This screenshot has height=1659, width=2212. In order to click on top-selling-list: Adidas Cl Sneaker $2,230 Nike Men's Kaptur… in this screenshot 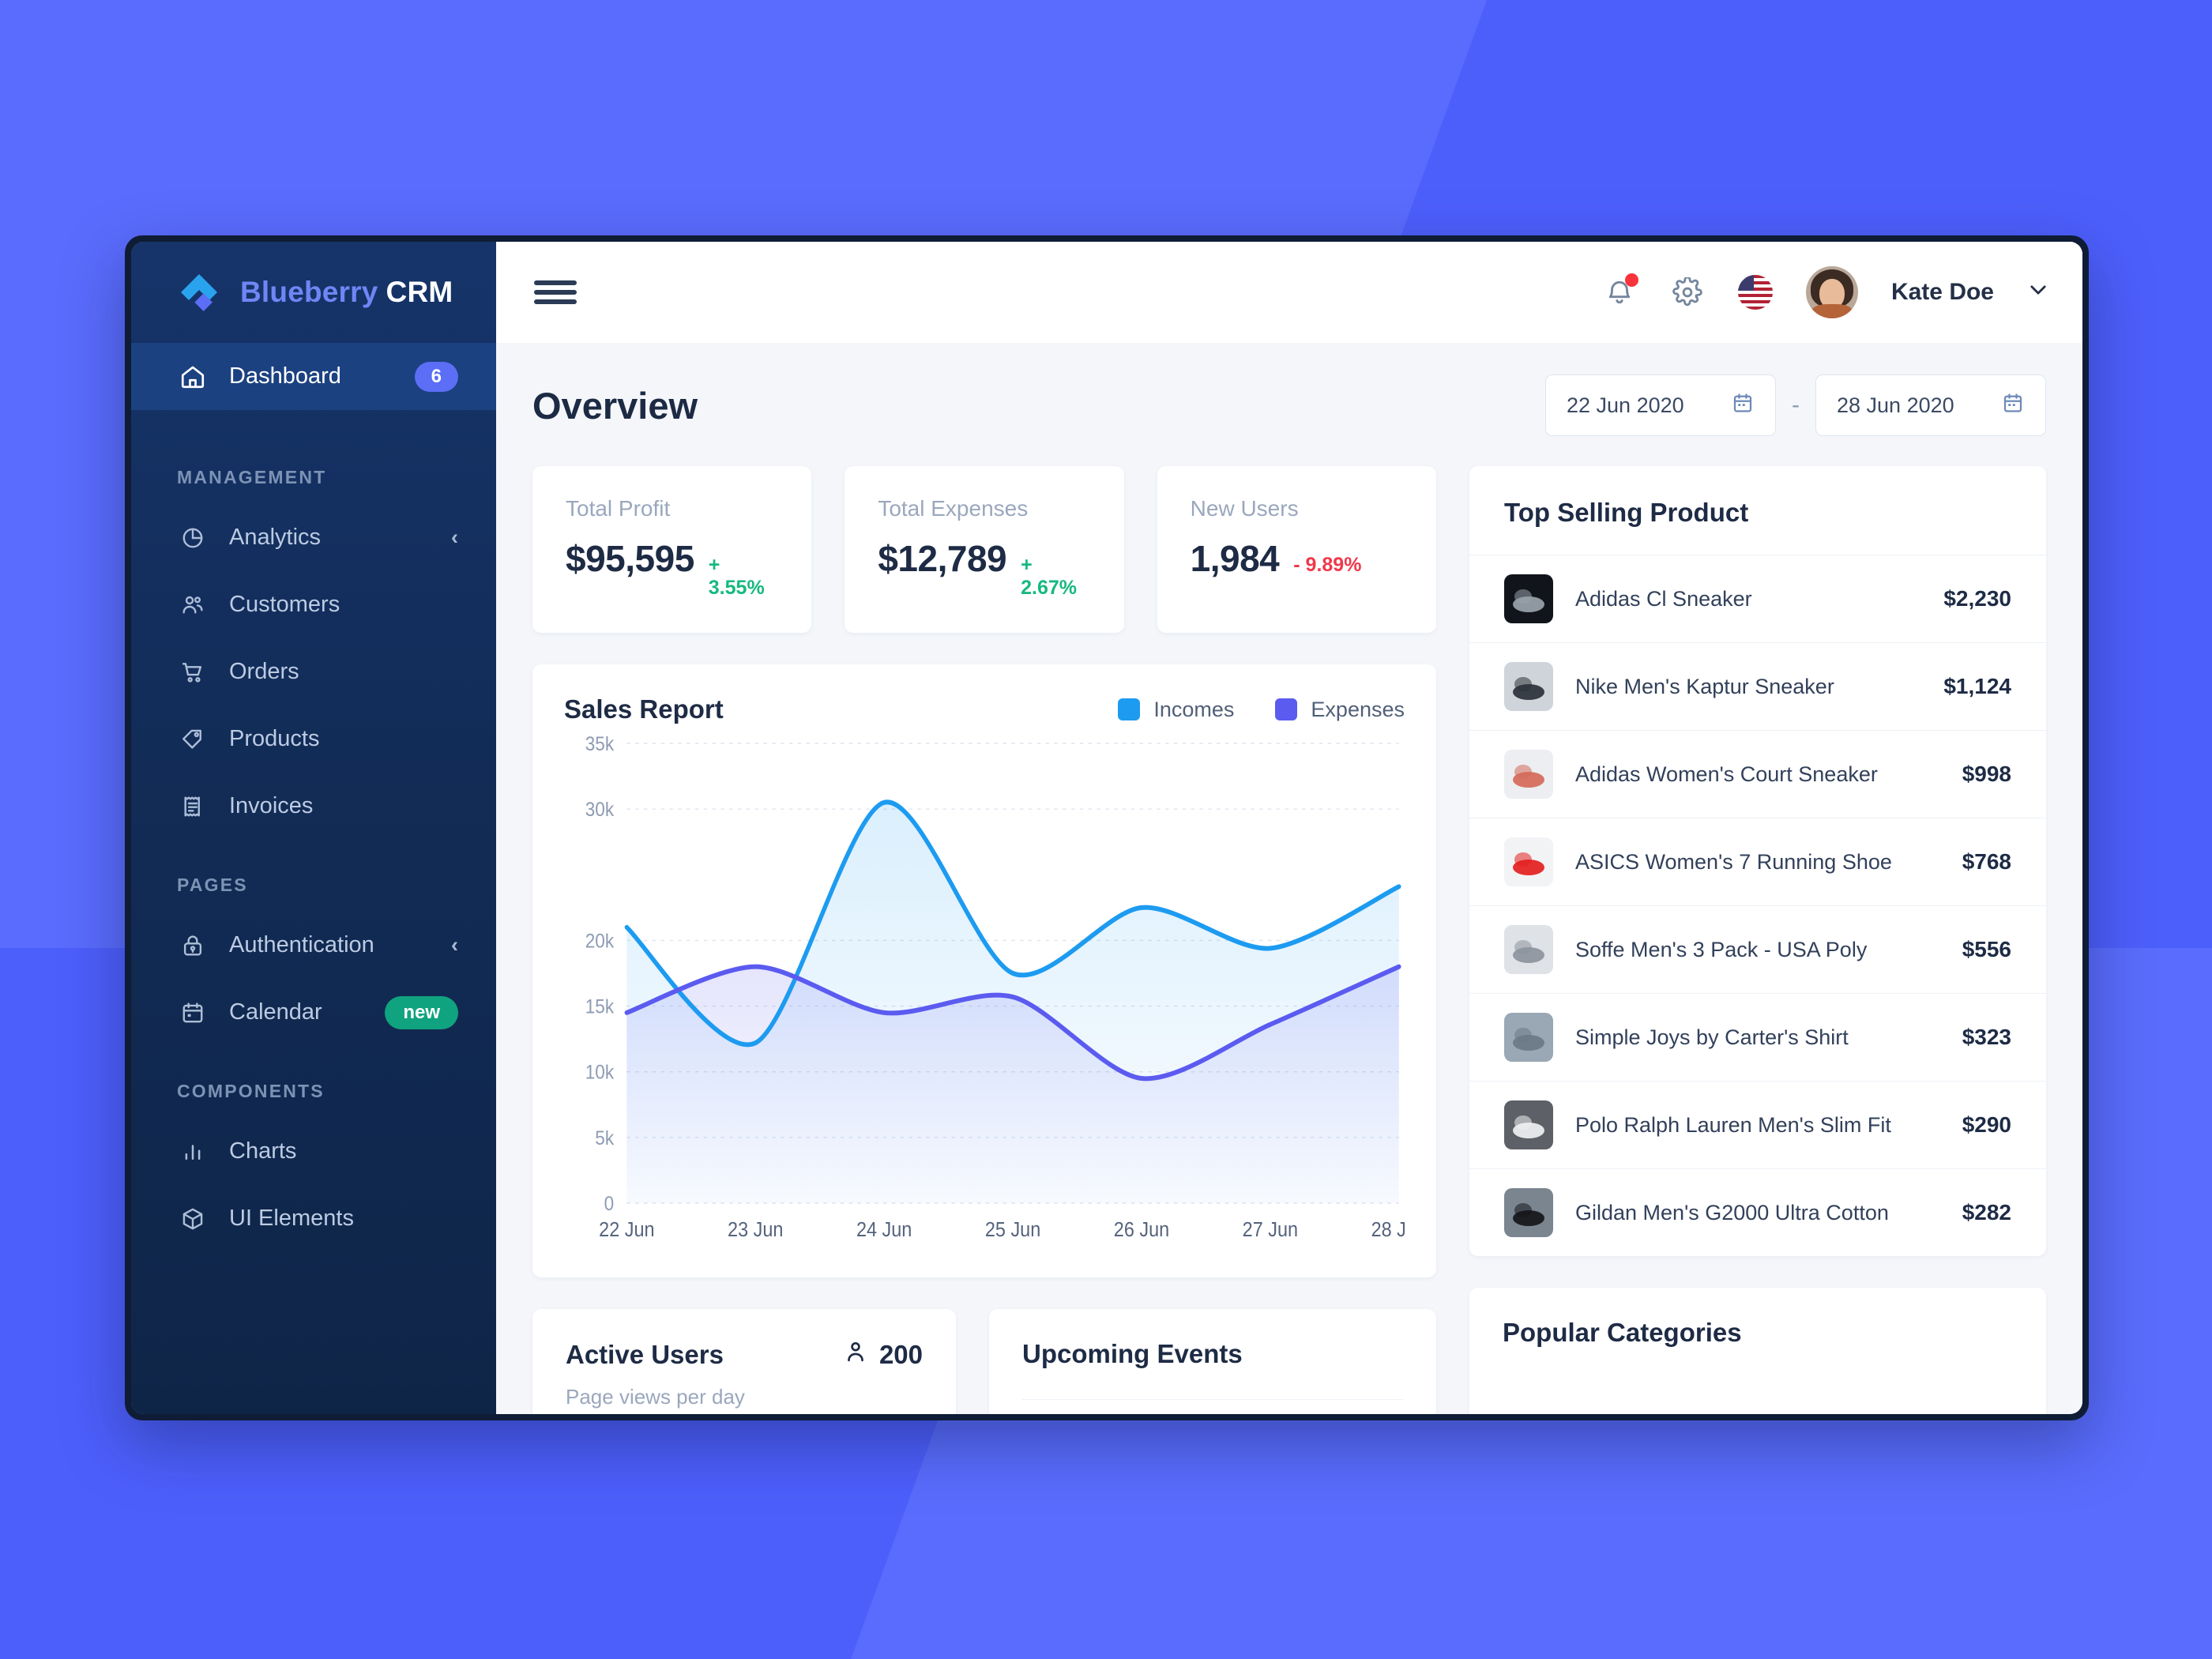, I will do `click(1758, 906)`.